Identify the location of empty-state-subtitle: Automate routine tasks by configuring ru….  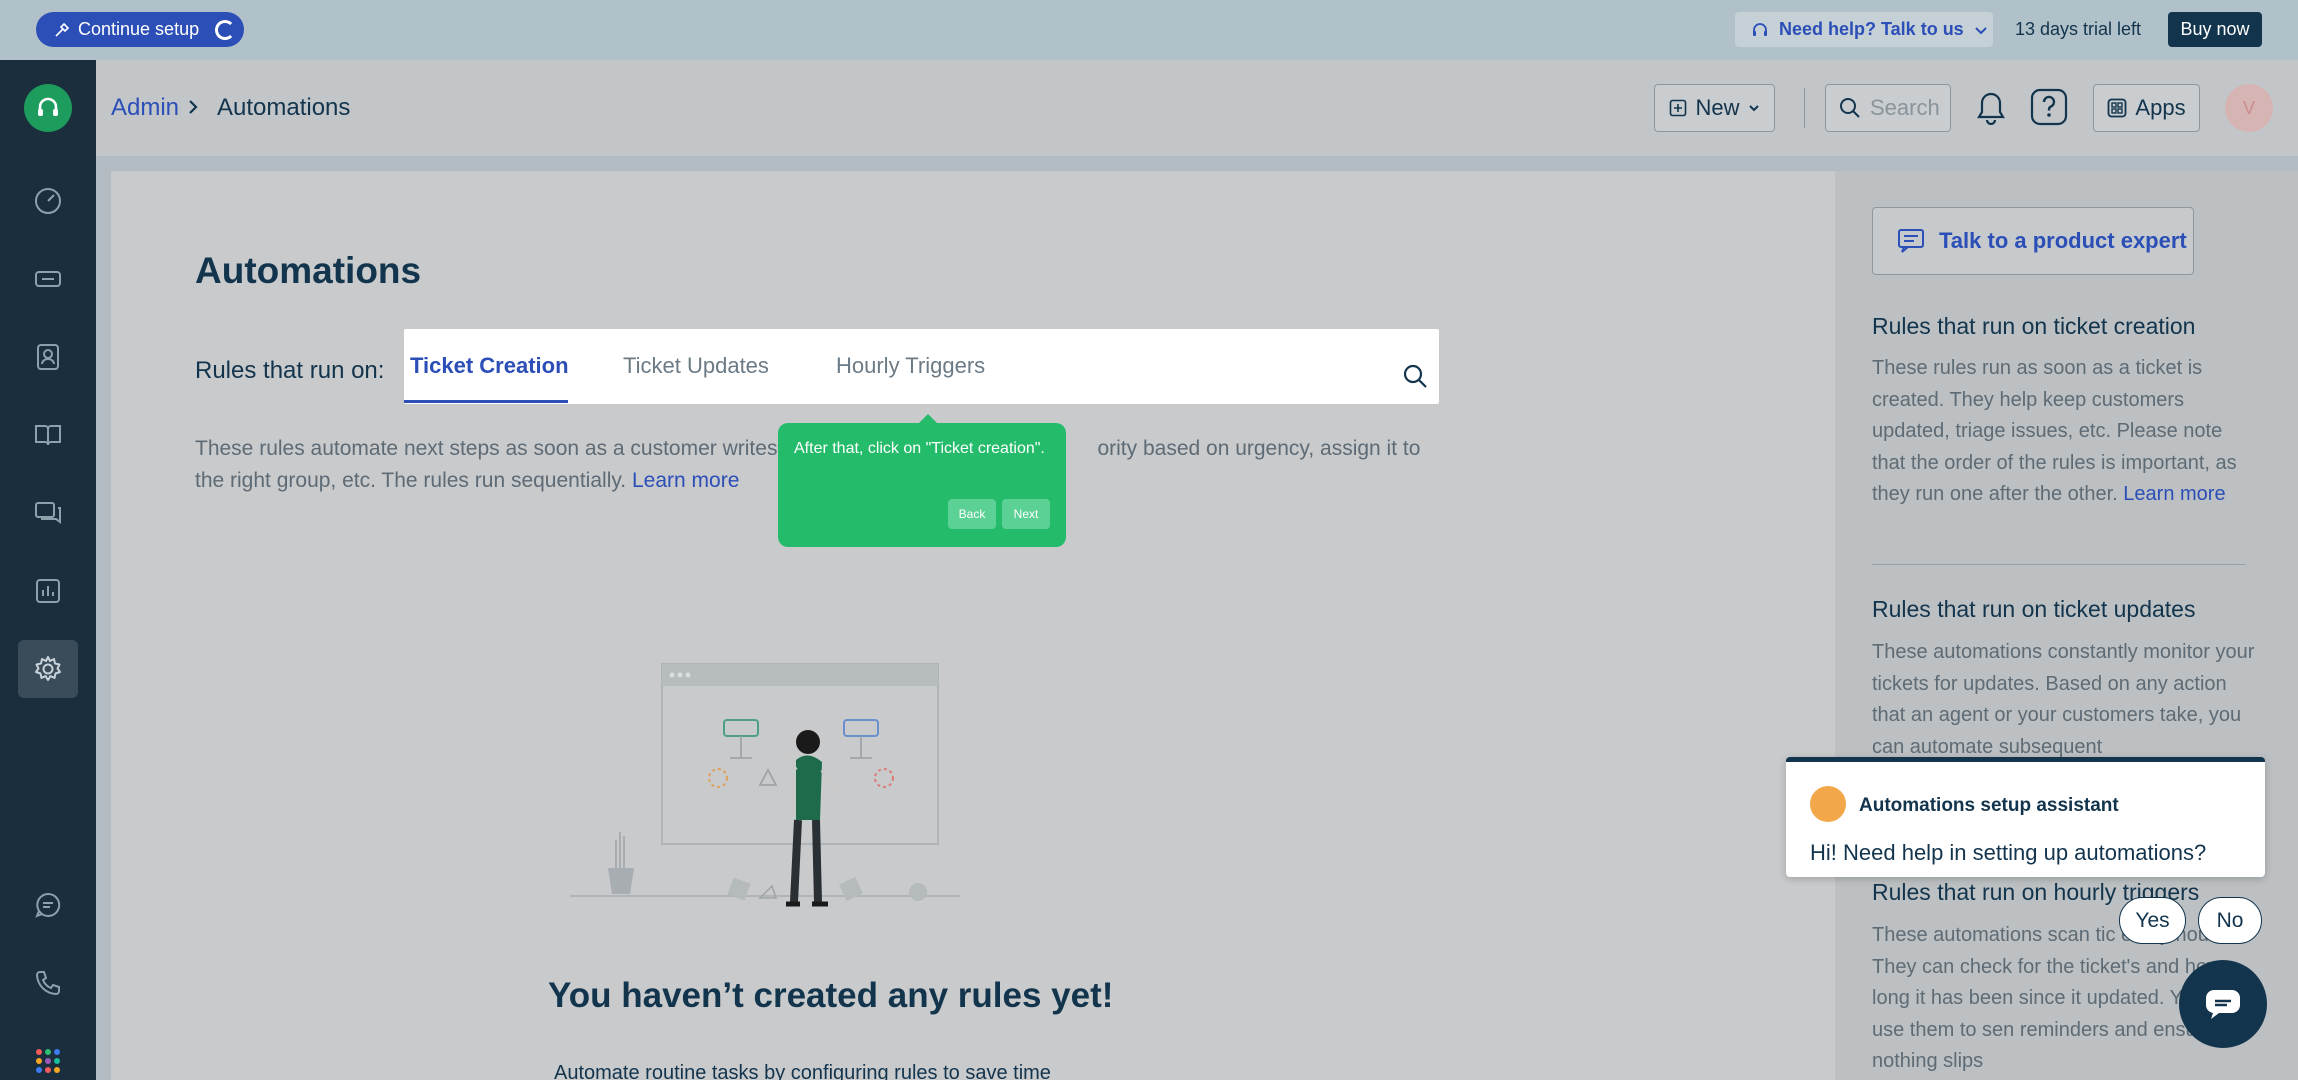
(802, 1071).